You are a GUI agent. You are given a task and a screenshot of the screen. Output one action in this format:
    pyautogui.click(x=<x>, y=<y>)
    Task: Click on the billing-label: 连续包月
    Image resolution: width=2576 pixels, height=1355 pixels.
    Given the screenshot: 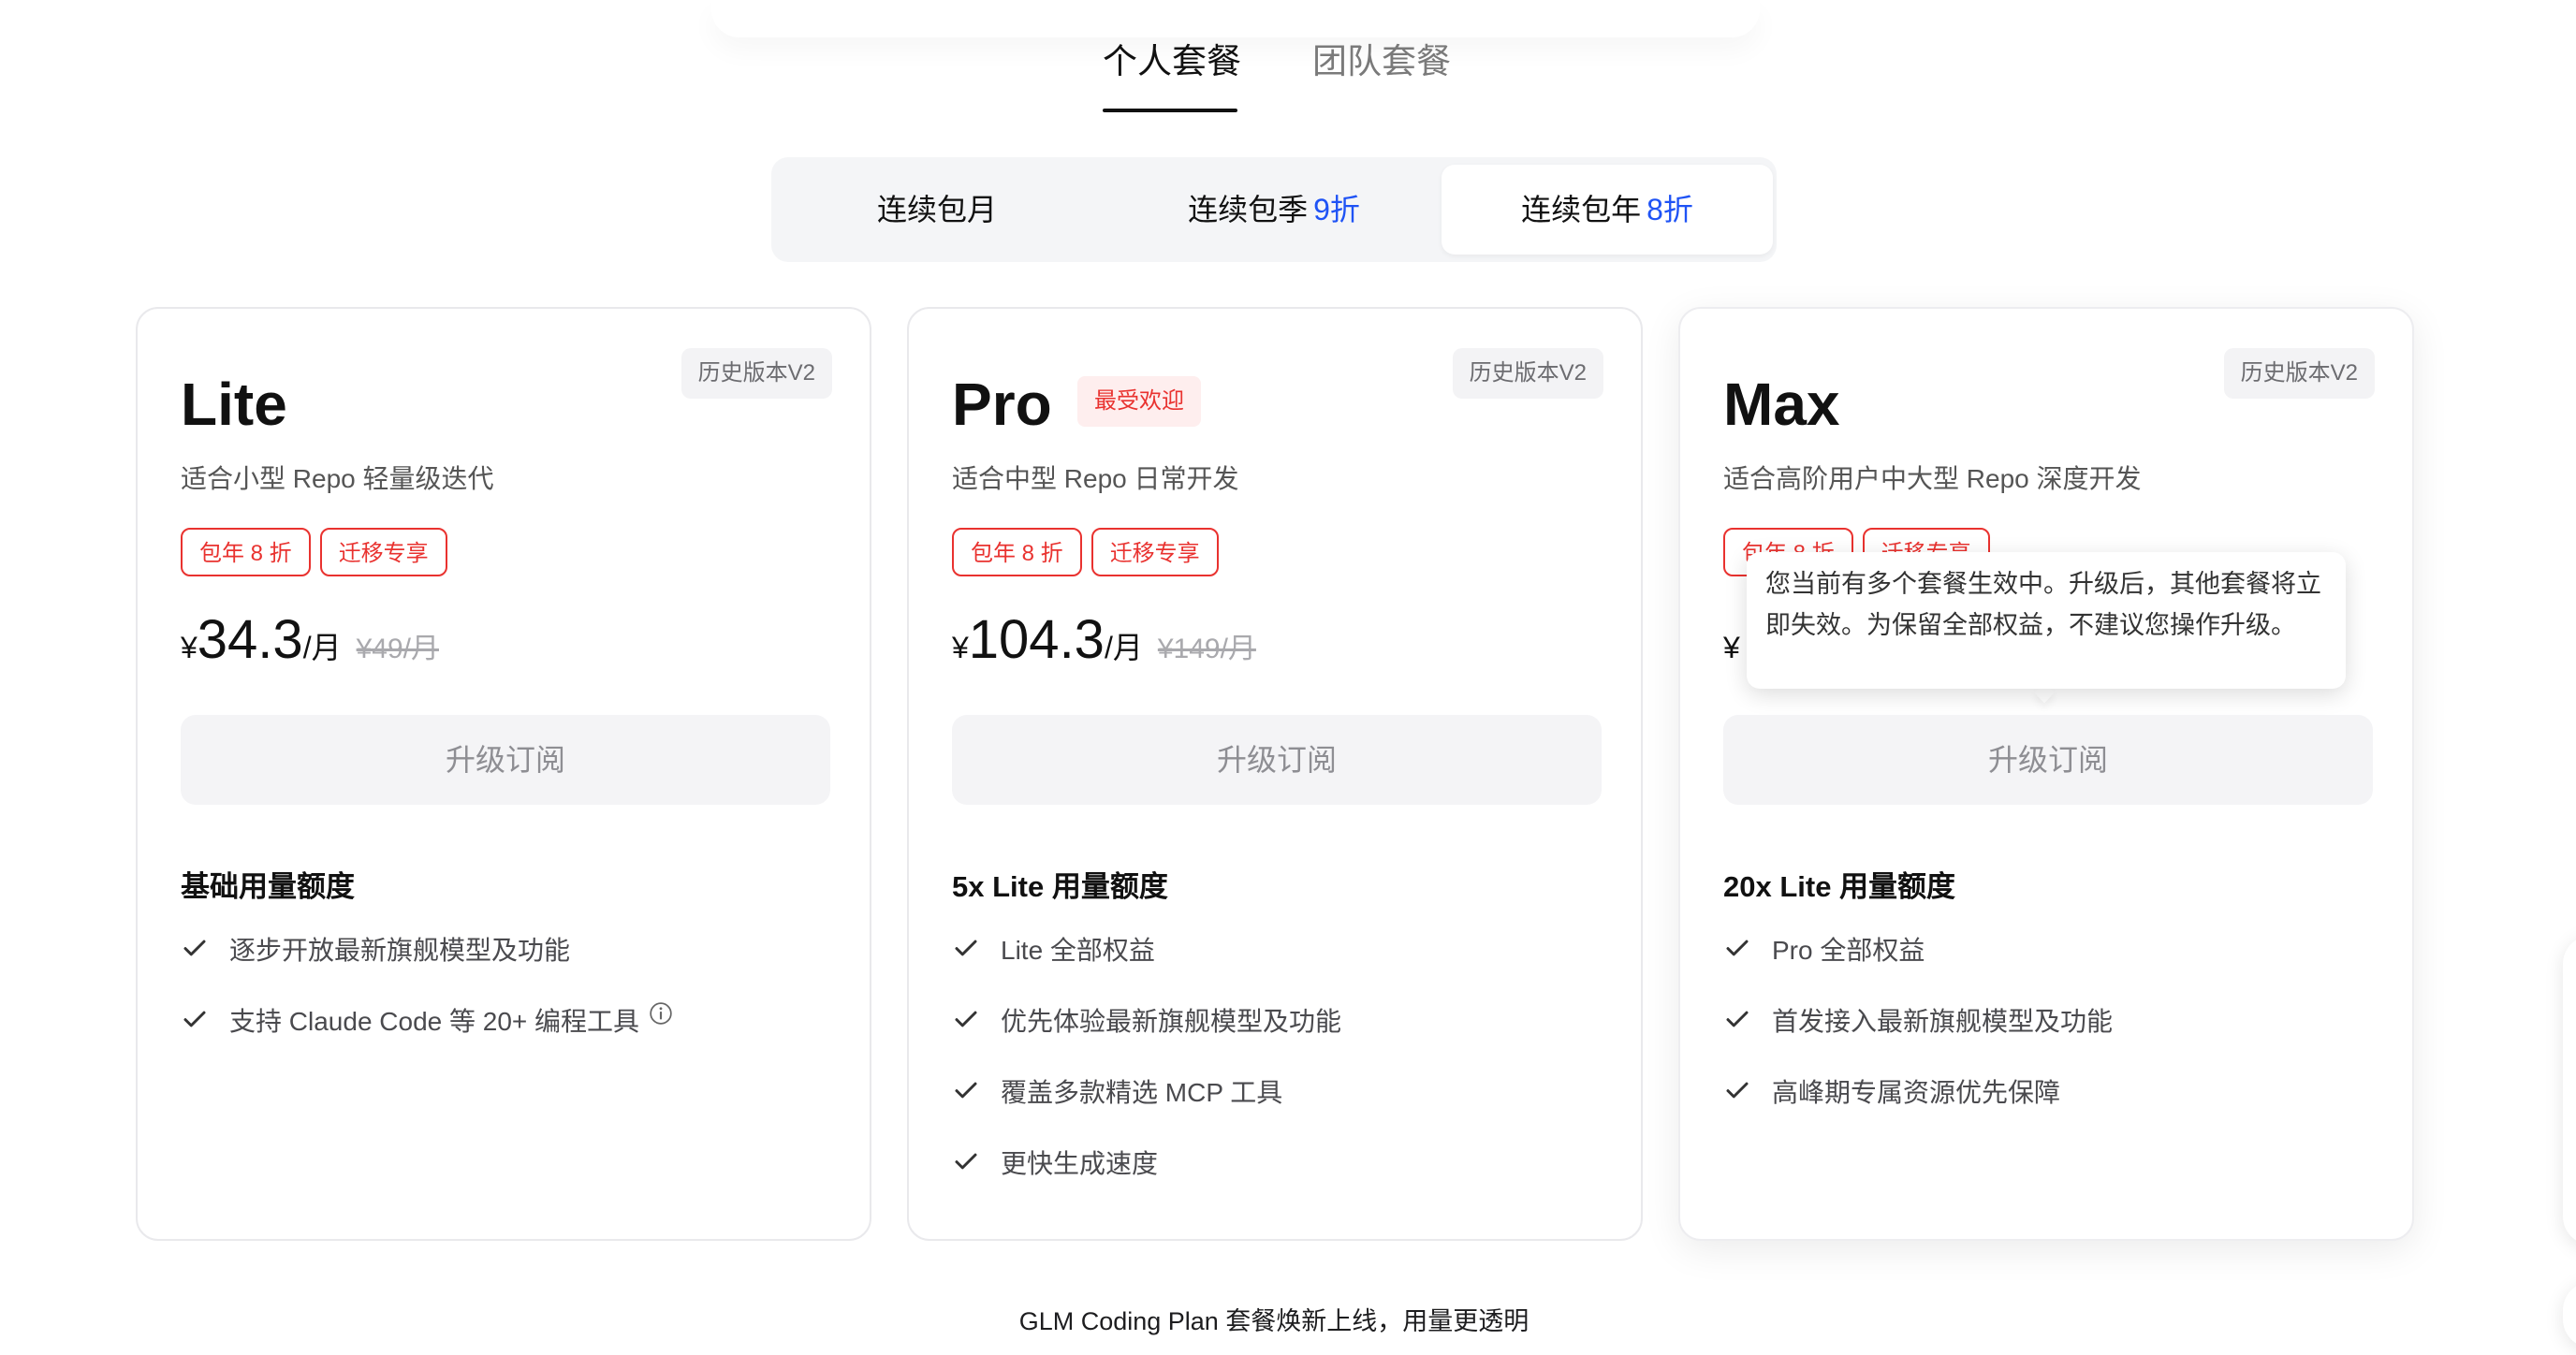 What is the action you would take?
    pyautogui.click(x=936, y=209)
    